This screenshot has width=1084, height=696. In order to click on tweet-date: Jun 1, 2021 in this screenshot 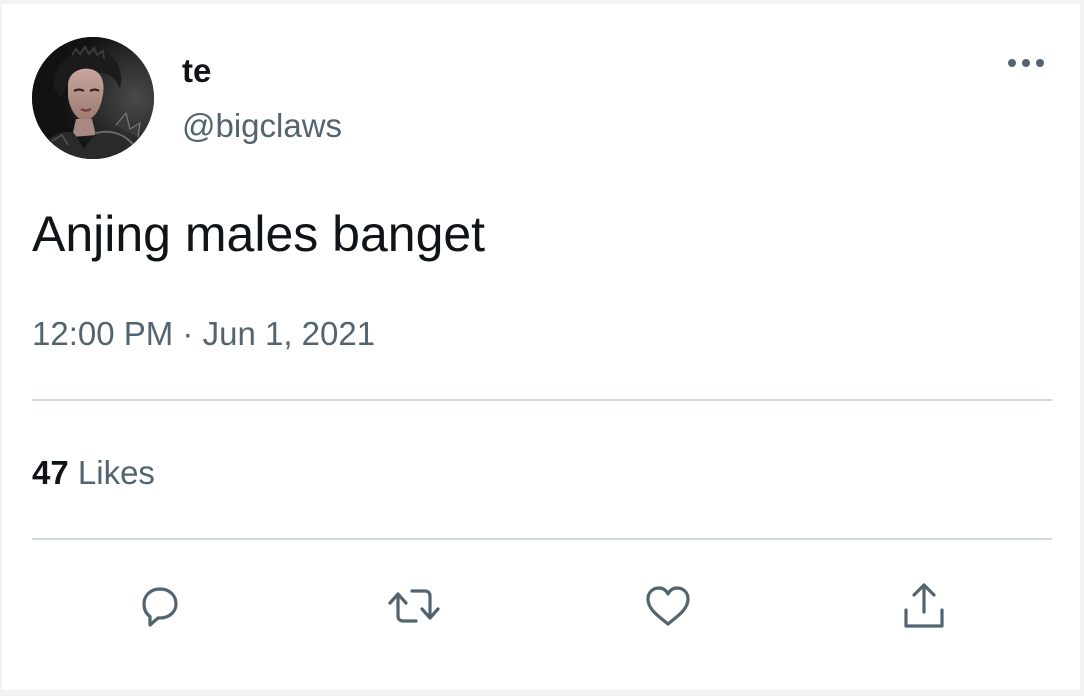, I will do `click(289, 333)`.